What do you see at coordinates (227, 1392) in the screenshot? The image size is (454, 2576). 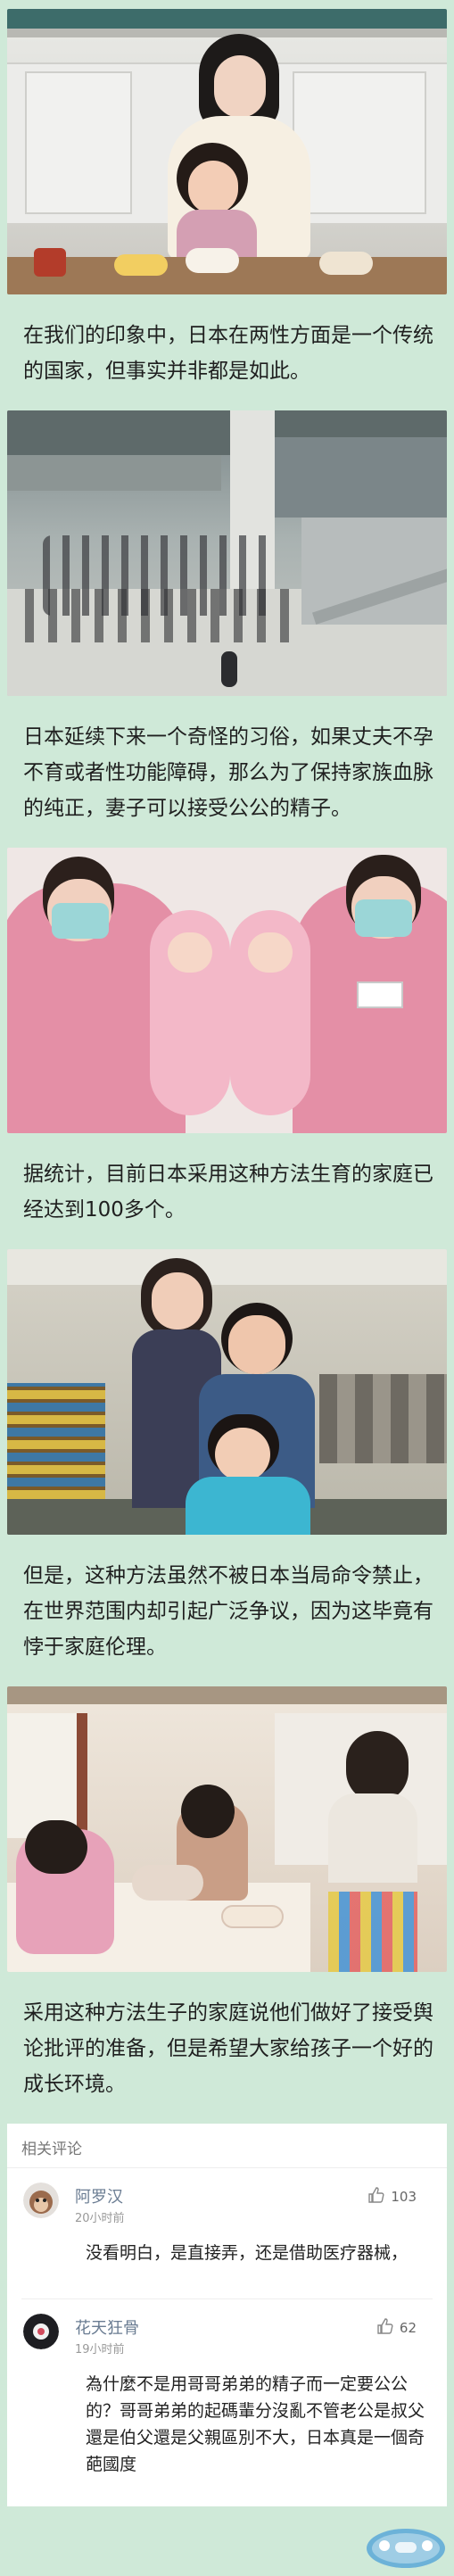 I see `photo-mother-and-children-library` at bounding box center [227, 1392].